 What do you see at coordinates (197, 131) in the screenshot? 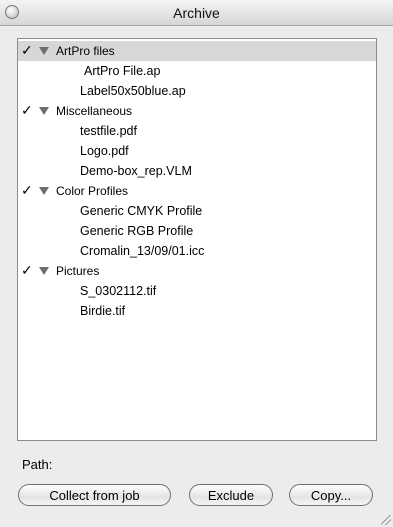
I see `file-row: testfile.pdf` at bounding box center [197, 131].